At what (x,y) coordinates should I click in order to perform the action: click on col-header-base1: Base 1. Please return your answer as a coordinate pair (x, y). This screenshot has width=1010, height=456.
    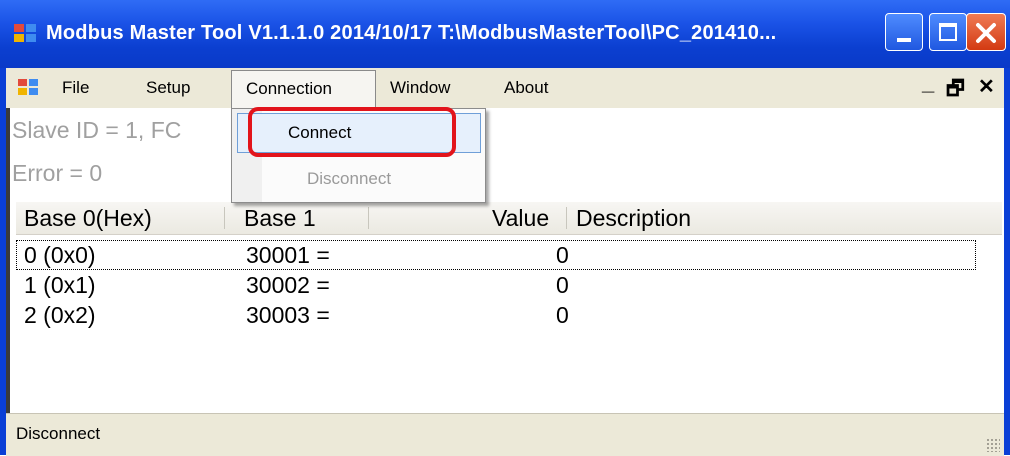
    Looking at the image, I should click on (280, 218).